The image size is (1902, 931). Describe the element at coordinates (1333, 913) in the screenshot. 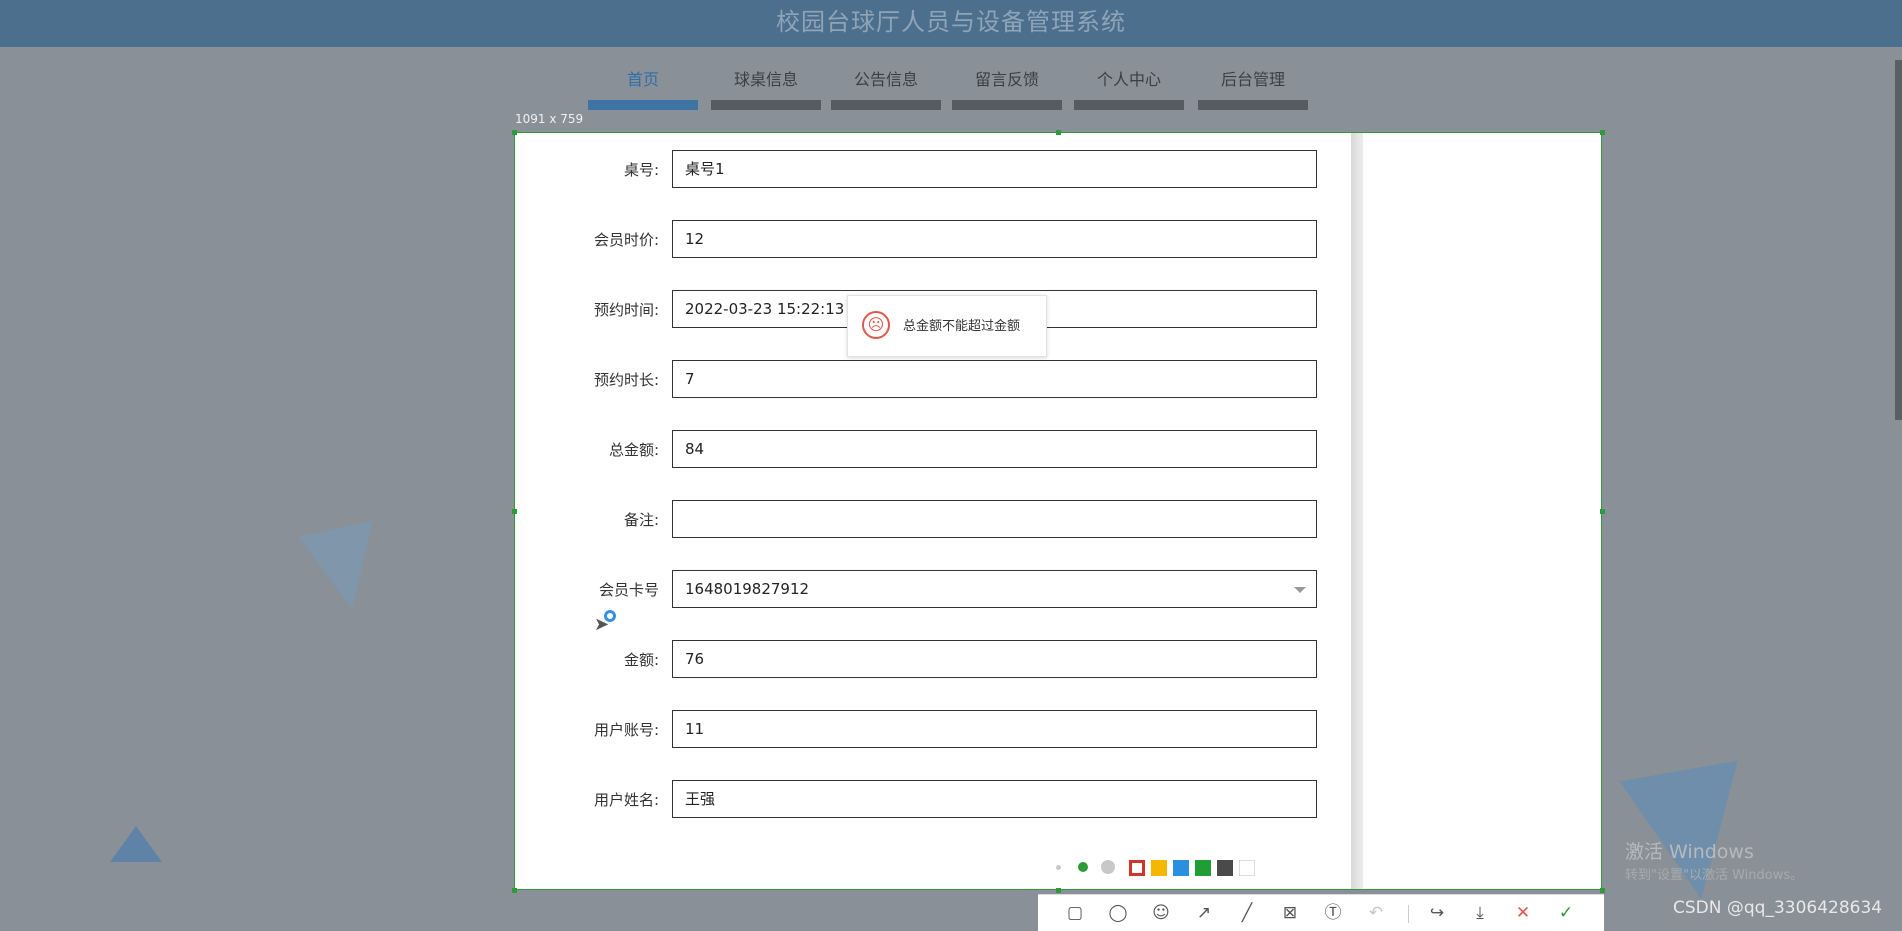

I see `text-icon: Ⓣ` at that location.